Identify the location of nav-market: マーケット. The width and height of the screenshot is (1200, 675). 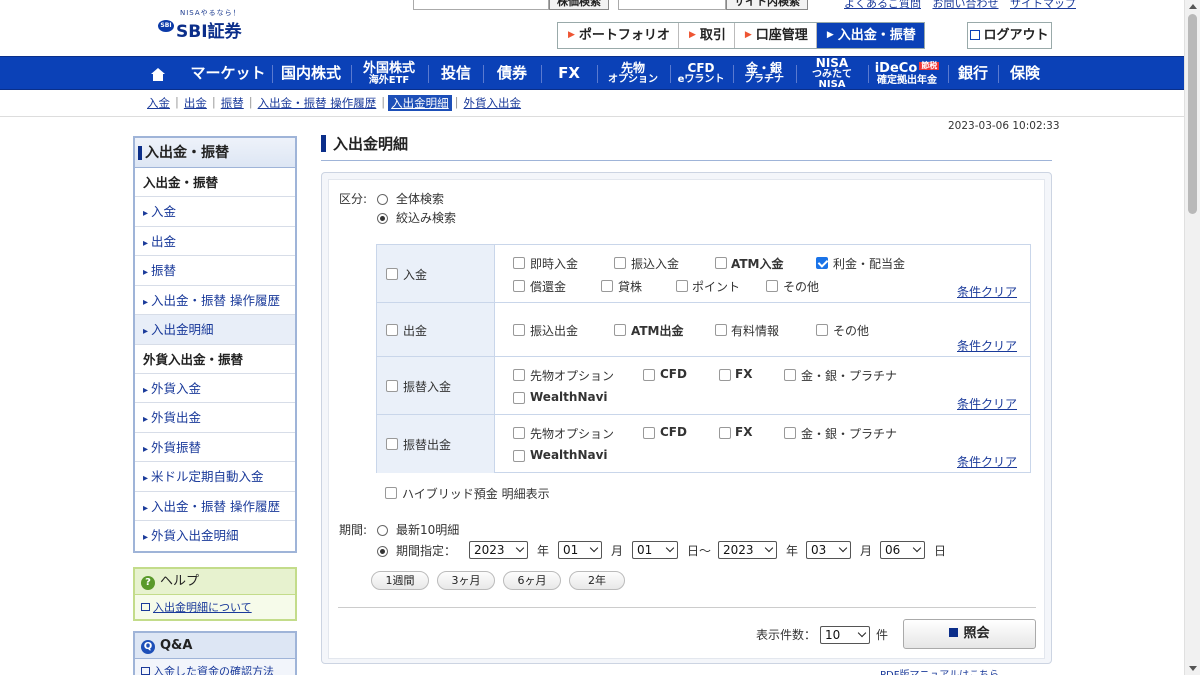
(228, 74).